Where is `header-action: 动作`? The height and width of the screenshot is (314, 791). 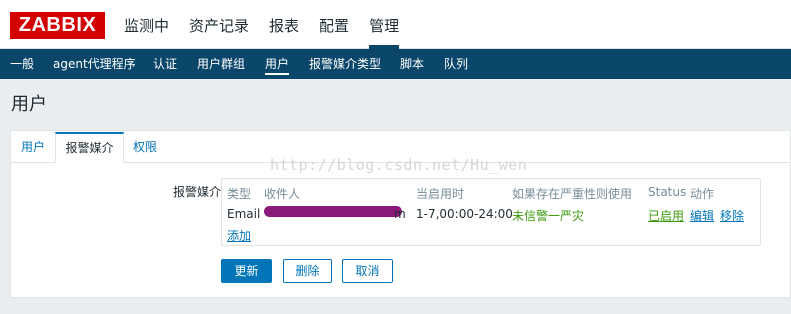
header-action: 动作 is located at coordinates (702, 194).